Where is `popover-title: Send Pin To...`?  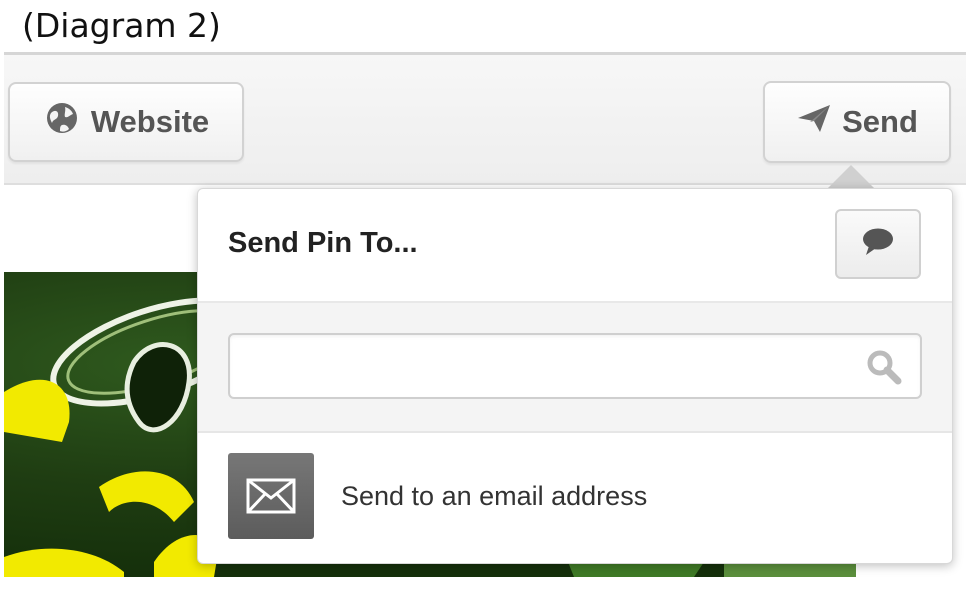 popover-title: Send Pin To... is located at coordinates (323, 243).